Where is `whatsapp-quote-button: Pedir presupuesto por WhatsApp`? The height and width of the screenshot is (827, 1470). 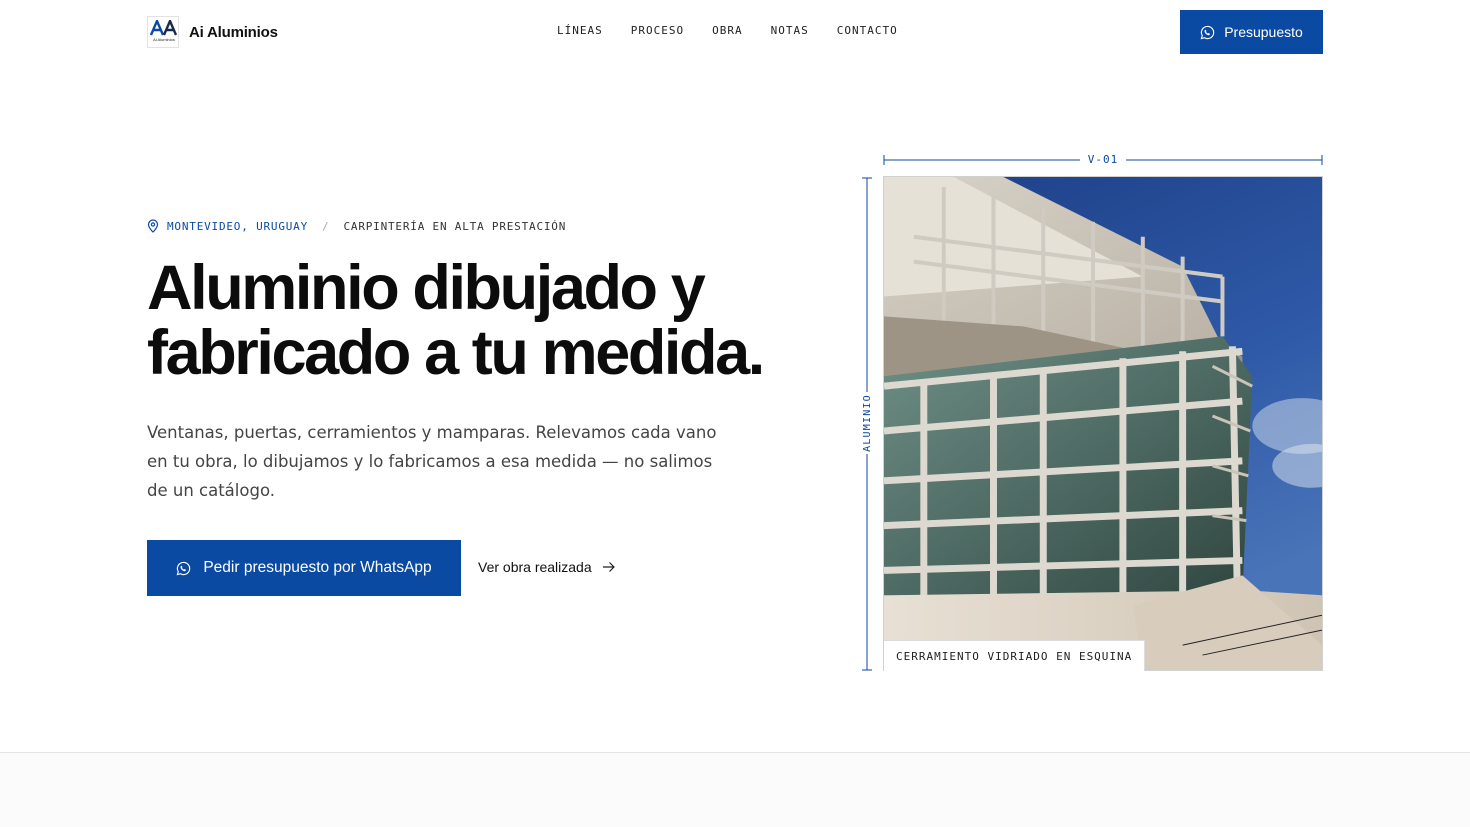
whatsapp-quote-button: Pedir presupuesto por WhatsApp is located at coordinates (304, 568).